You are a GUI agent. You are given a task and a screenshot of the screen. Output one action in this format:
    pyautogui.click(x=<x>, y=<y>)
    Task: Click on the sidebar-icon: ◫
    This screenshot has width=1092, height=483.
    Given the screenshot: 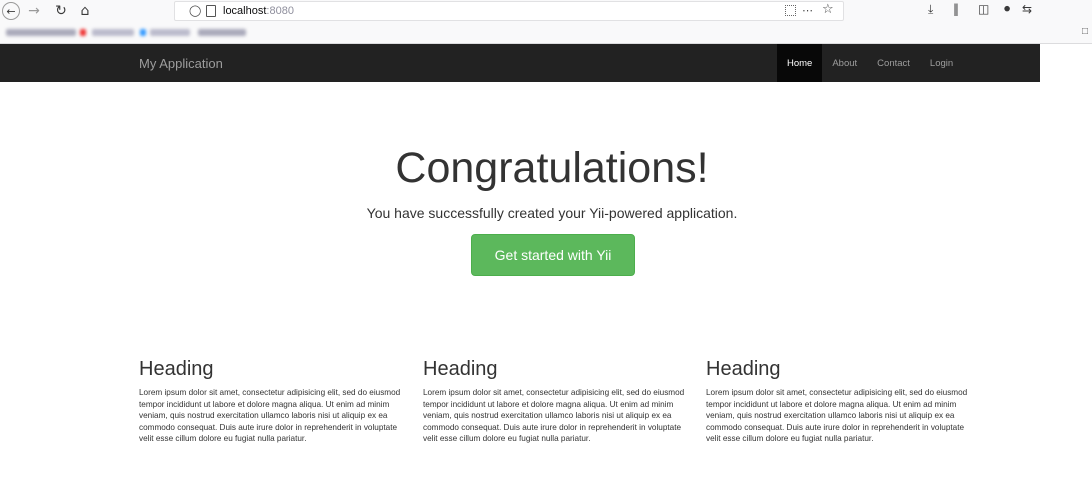 What is the action you would take?
    pyautogui.click(x=983, y=9)
    